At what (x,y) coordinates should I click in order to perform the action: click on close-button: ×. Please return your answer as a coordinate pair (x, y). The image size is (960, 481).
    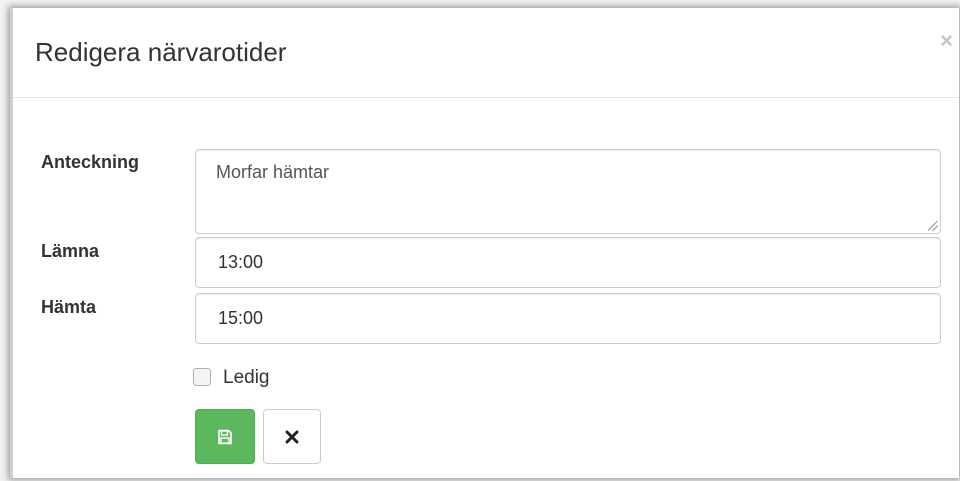
    Looking at the image, I should click on (946, 41).